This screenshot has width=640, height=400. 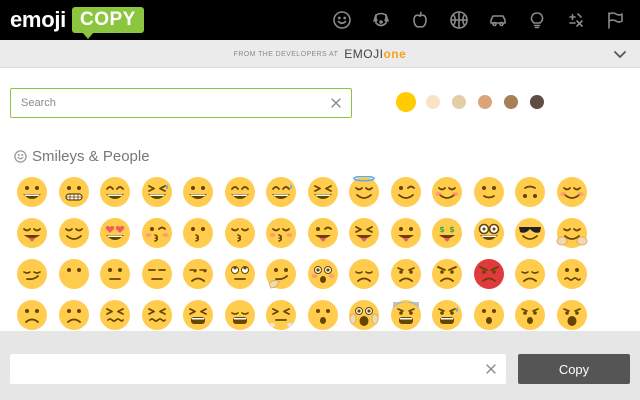 What do you see at coordinates (530, 233) in the screenshot?
I see `emoji-sunglasses` at bounding box center [530, 233].